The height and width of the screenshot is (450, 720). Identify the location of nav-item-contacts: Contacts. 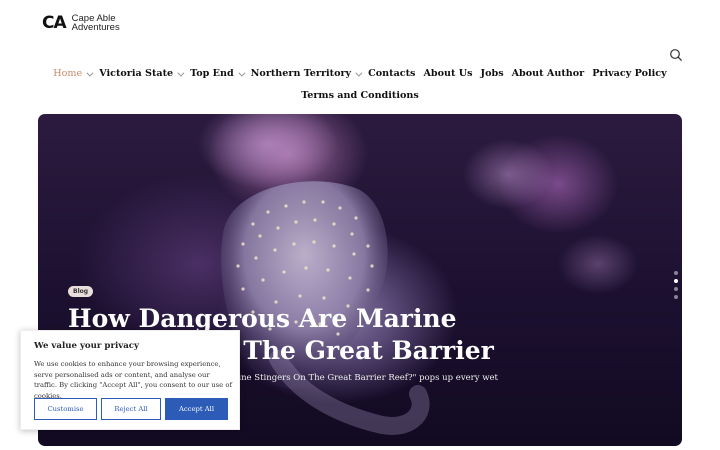
(391, 74).